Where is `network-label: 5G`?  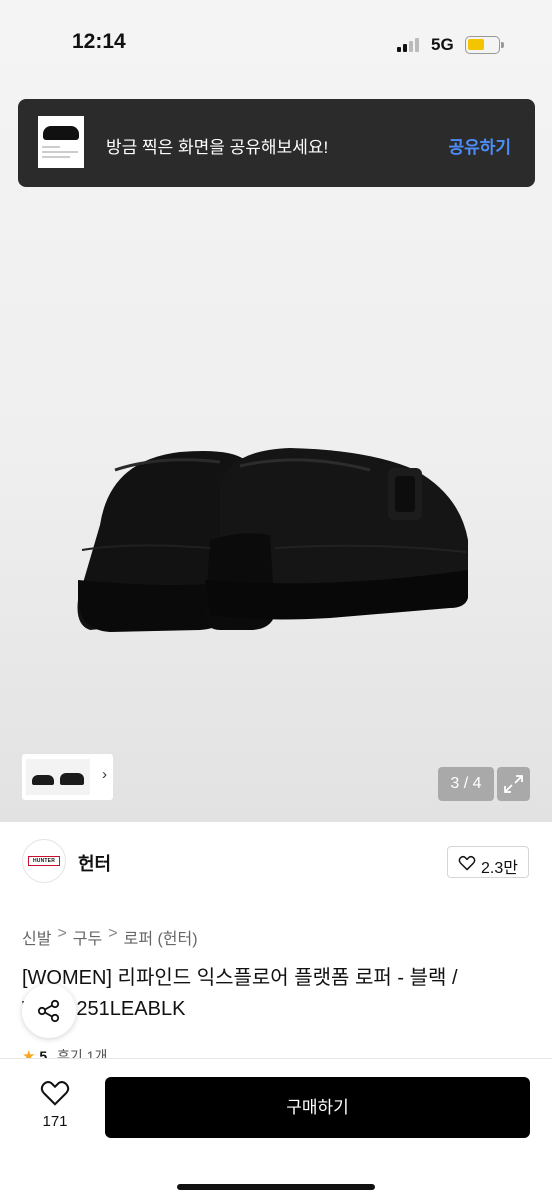 network-label: 5G is located at coordinates (442, 44).